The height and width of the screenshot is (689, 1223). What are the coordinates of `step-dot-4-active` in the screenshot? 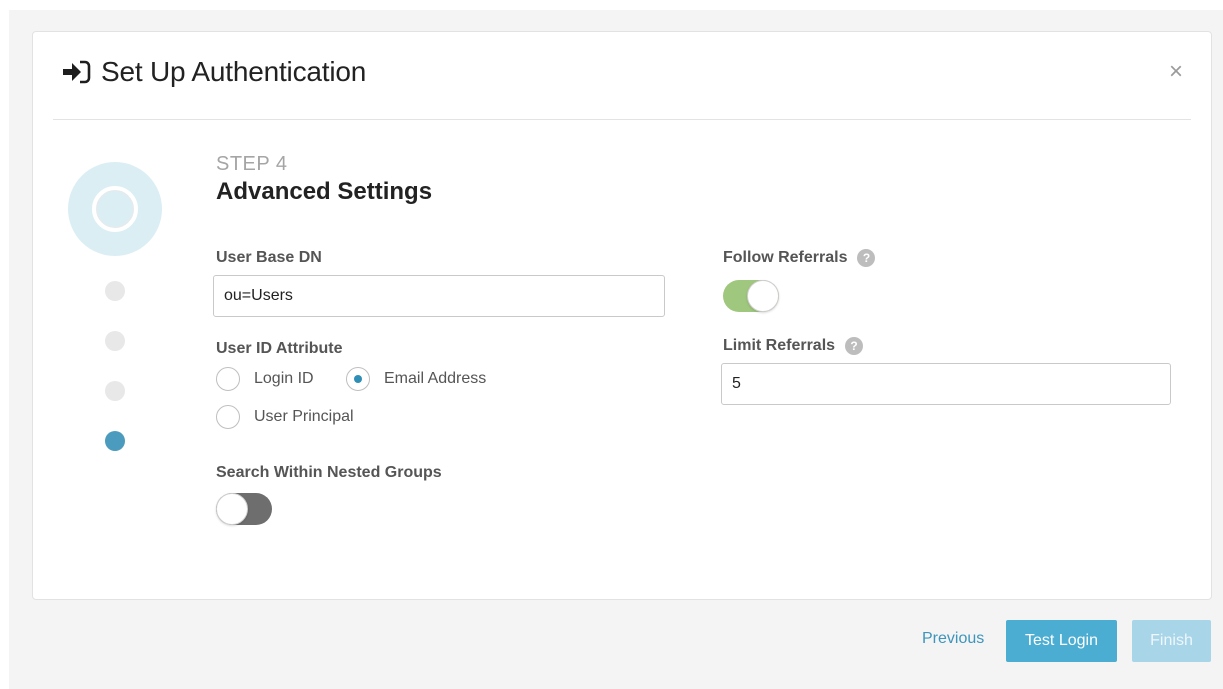 It's located at (115, 441).